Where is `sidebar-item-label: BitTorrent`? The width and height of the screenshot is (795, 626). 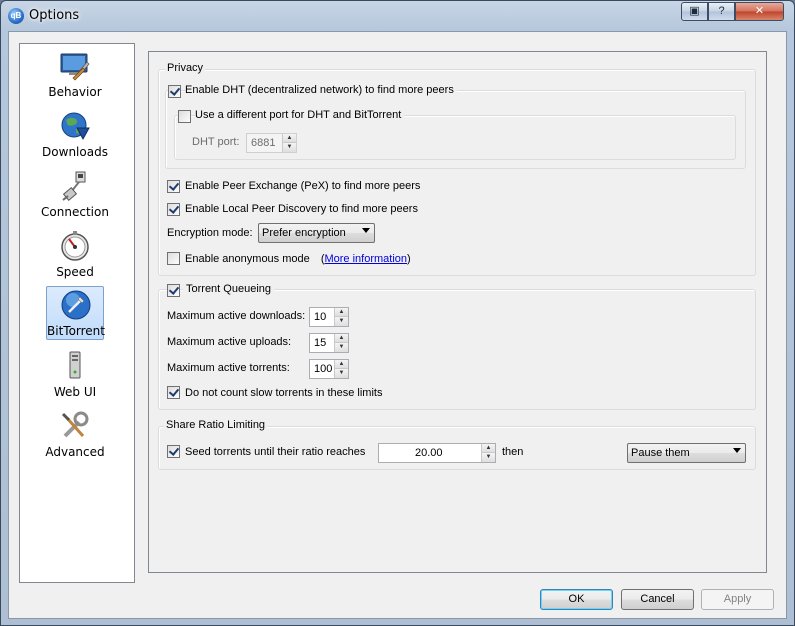
sidebar-item-label: BitTorrent is located at coordinates (76, 331).